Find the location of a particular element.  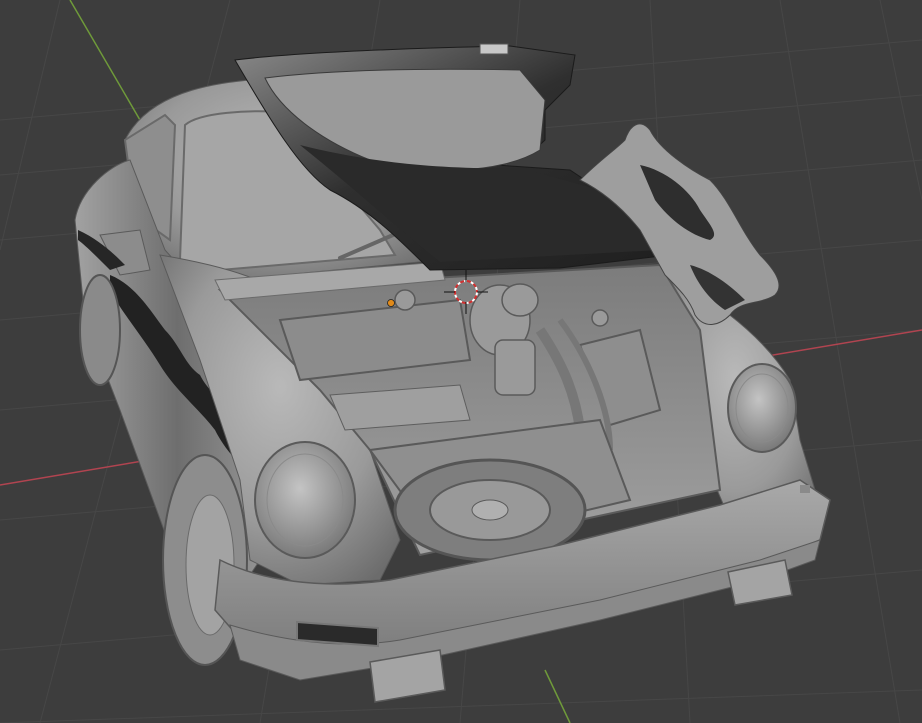

y-axis-line-lower is located at coordinates (557, 696).